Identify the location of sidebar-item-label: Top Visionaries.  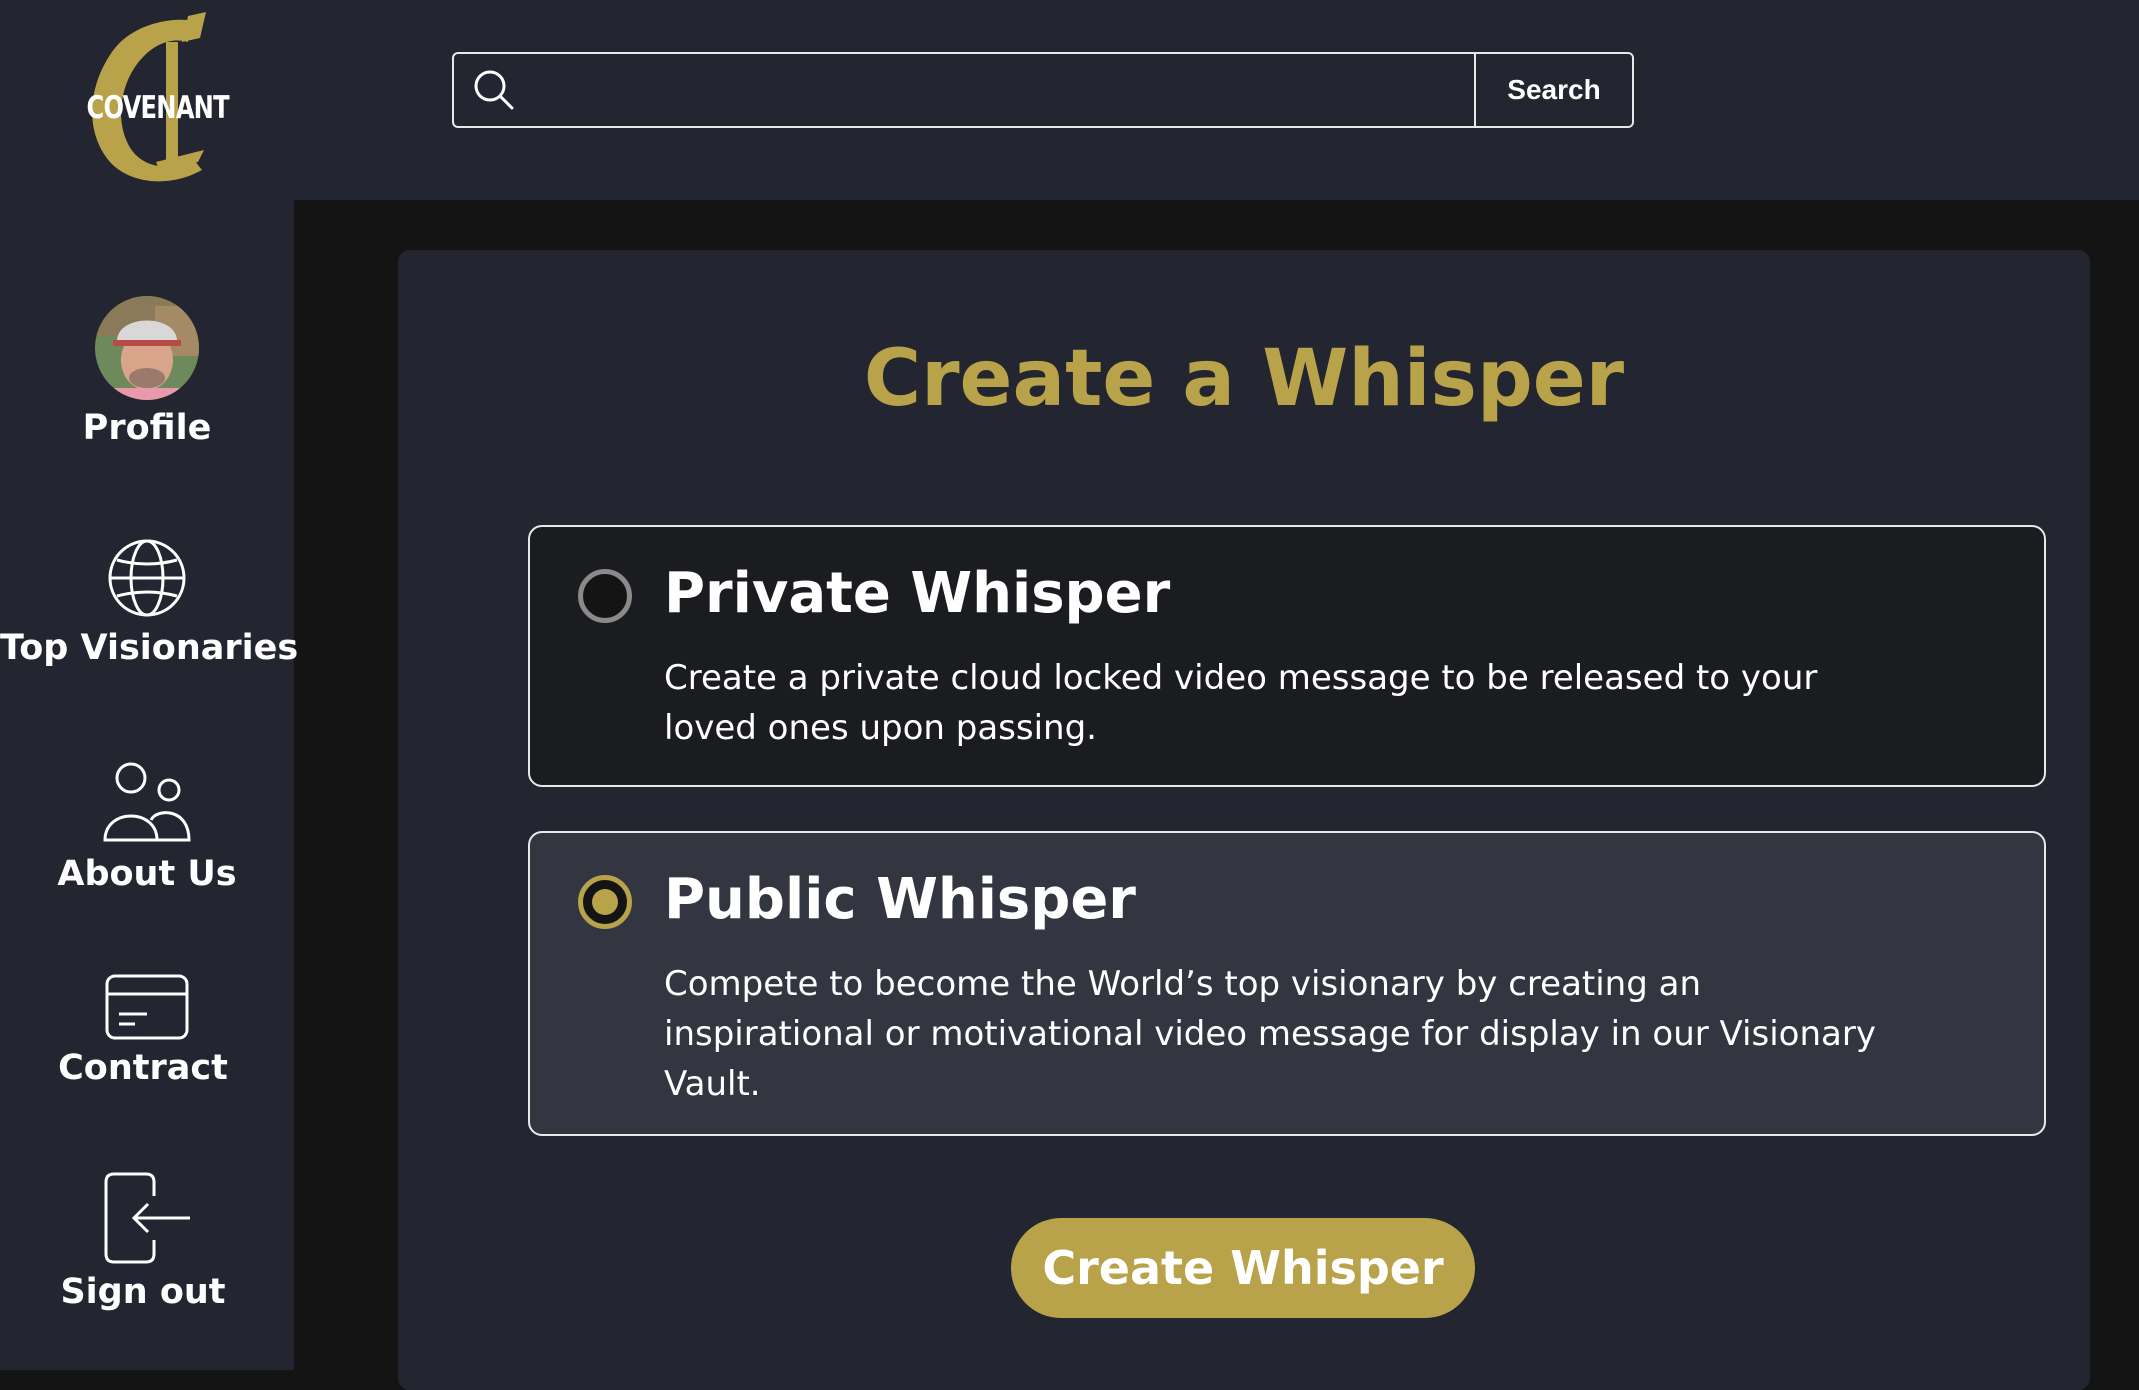
(149, 648).